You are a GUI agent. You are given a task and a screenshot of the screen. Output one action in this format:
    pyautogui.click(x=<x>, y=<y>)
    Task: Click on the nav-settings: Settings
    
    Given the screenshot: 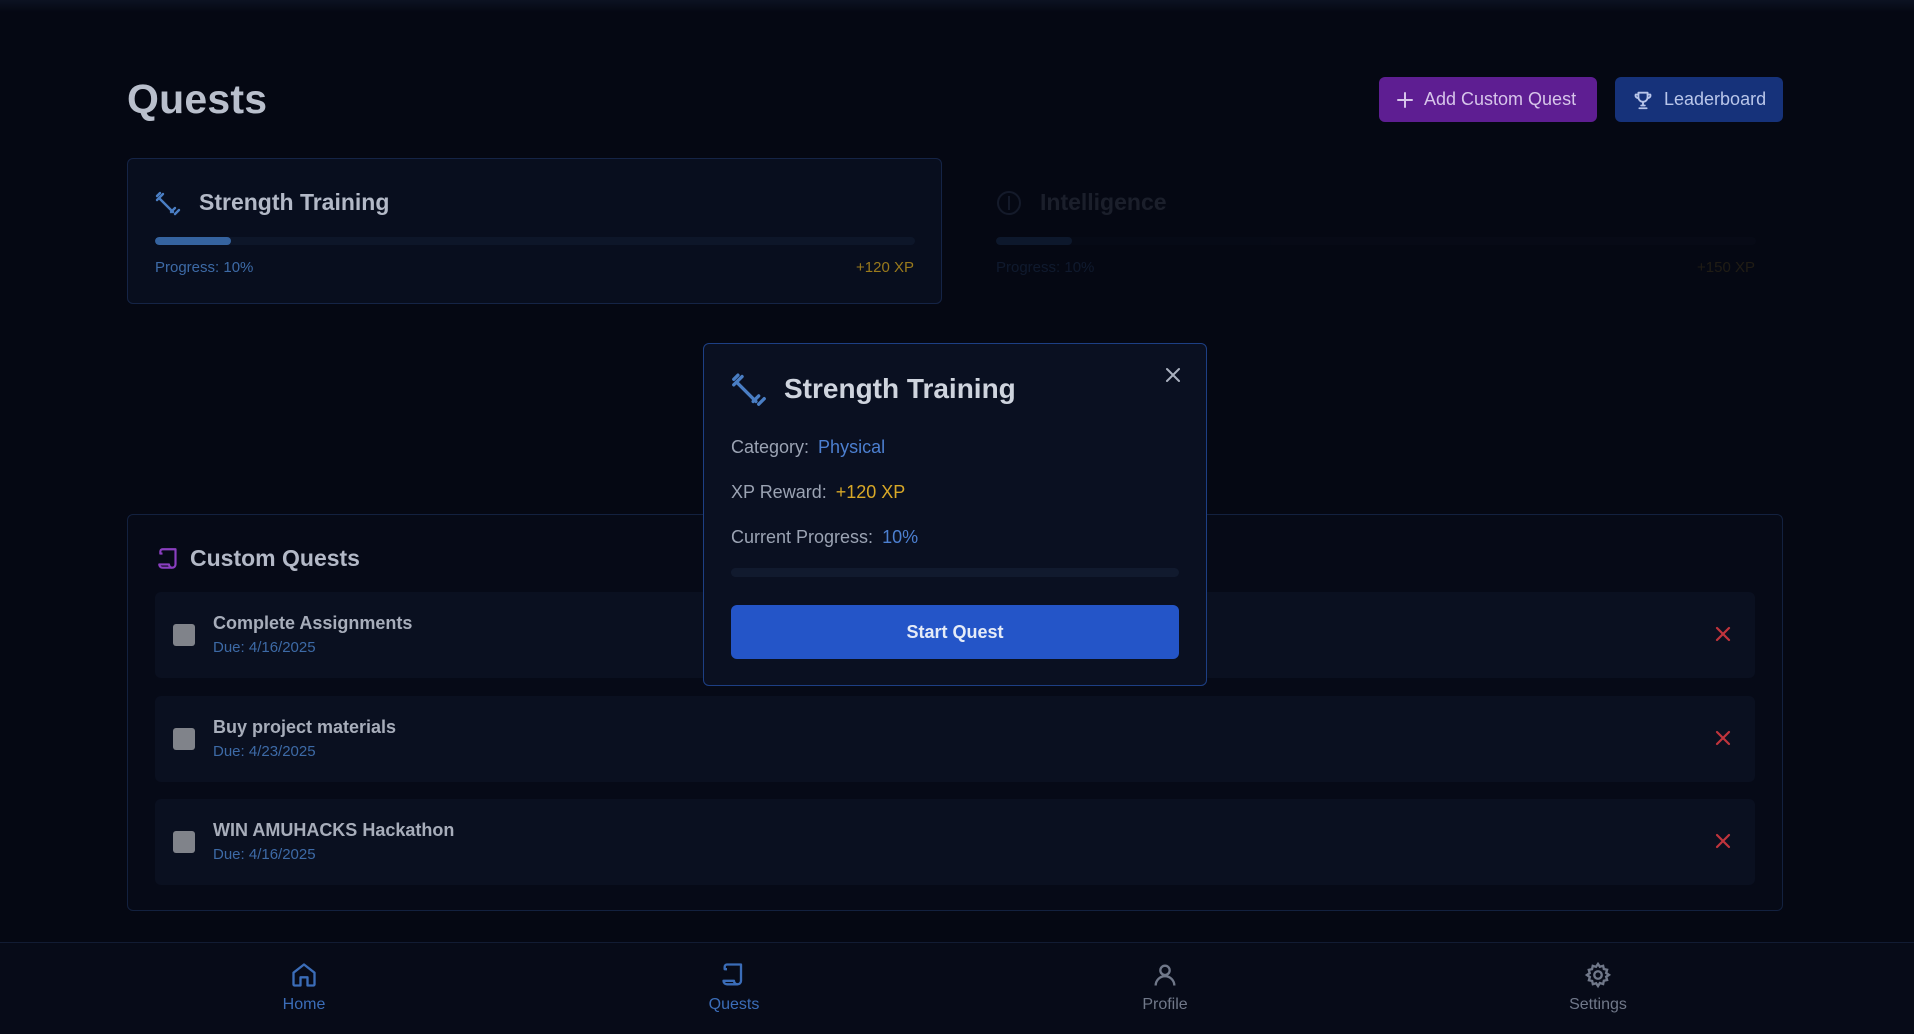 What is the action you would take?
    pyautogui.click(x=1598, y=987)
    